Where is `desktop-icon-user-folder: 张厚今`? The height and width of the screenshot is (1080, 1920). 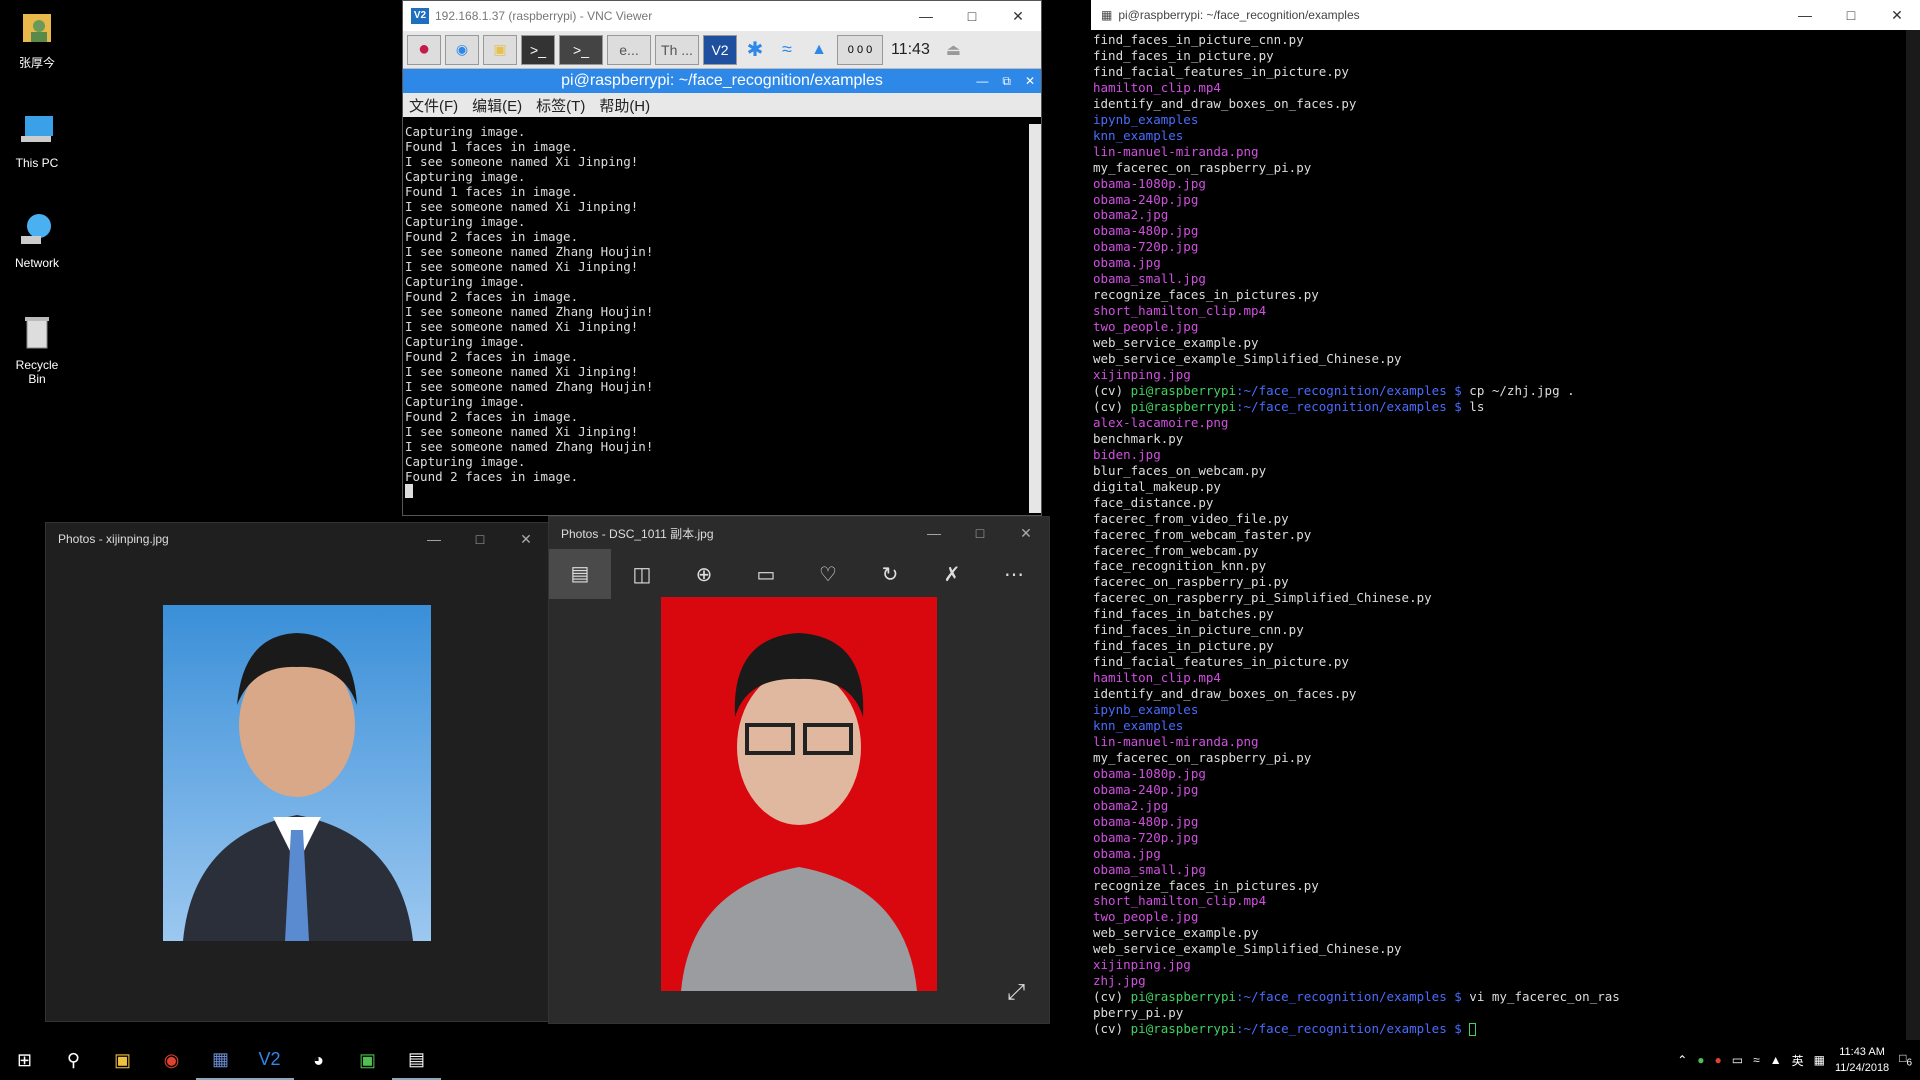
desktop-icon-user-folder: 张厚今 is located at coordinates (37, 39).